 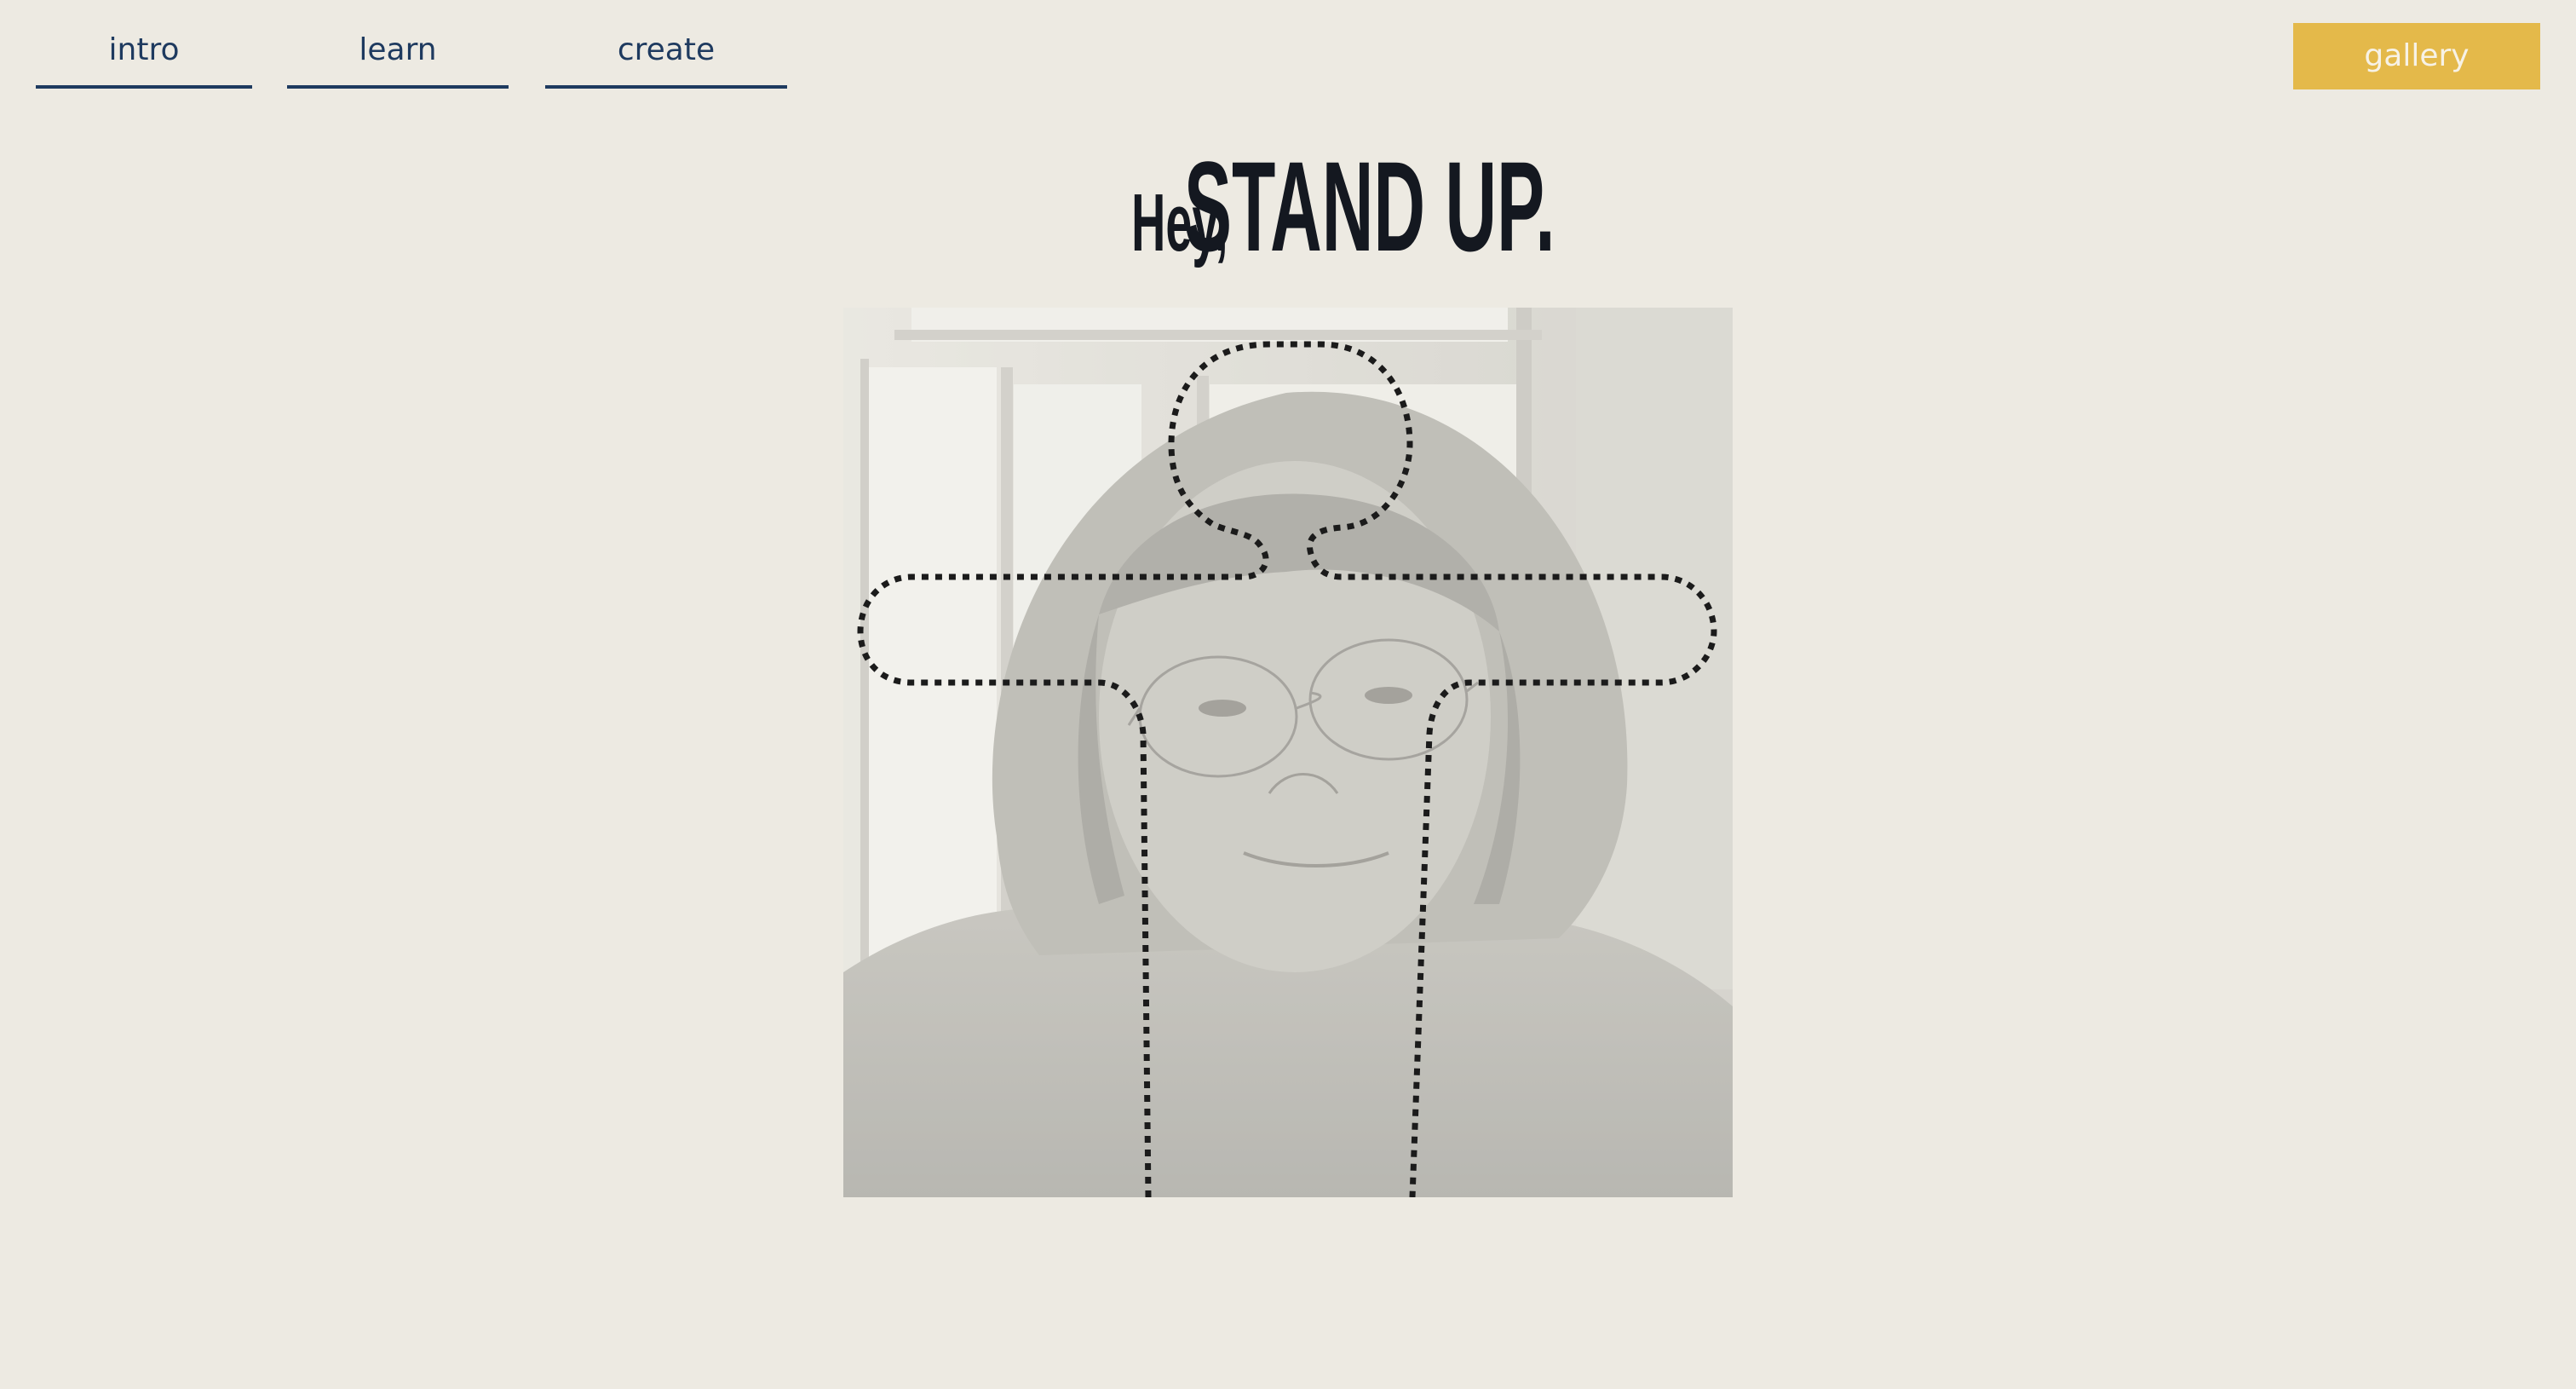 What do you see at coordinates (144, 49) in the screenshot?
I see `tab-intro-label: intro` at bounding box center [144, 49].